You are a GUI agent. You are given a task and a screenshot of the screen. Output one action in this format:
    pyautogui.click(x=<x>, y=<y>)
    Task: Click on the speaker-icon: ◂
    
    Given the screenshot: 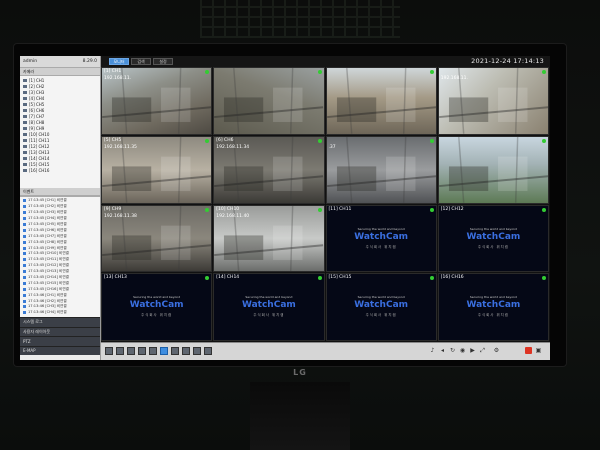 What is the action you would take?
    pyautogui.click(x=442, y=351)
    